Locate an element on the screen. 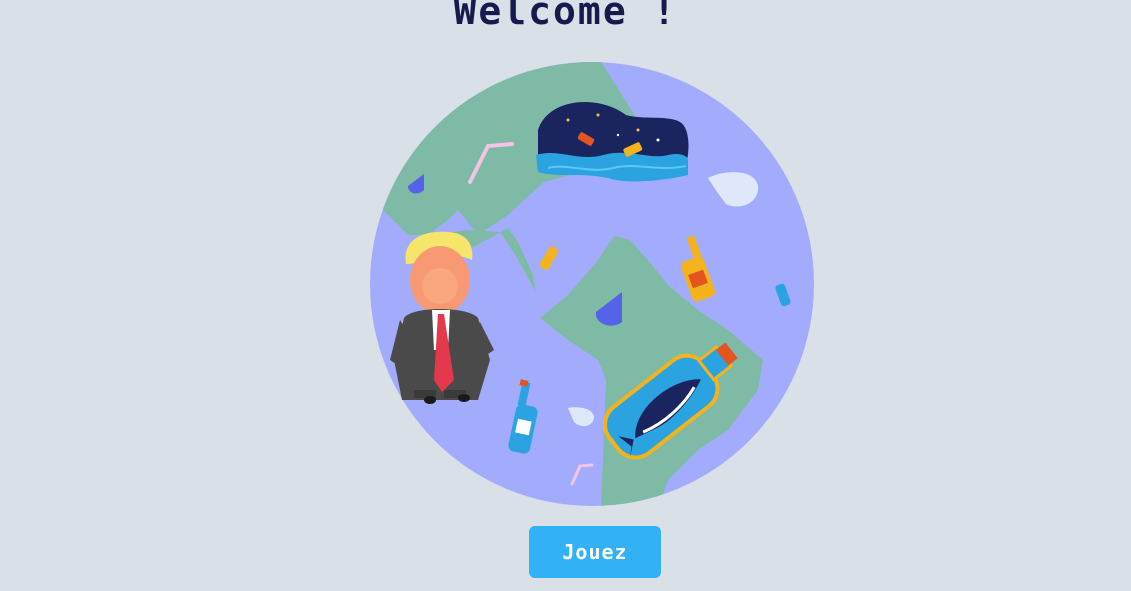  play-button: Jouez is located at coordinates (595, 552).